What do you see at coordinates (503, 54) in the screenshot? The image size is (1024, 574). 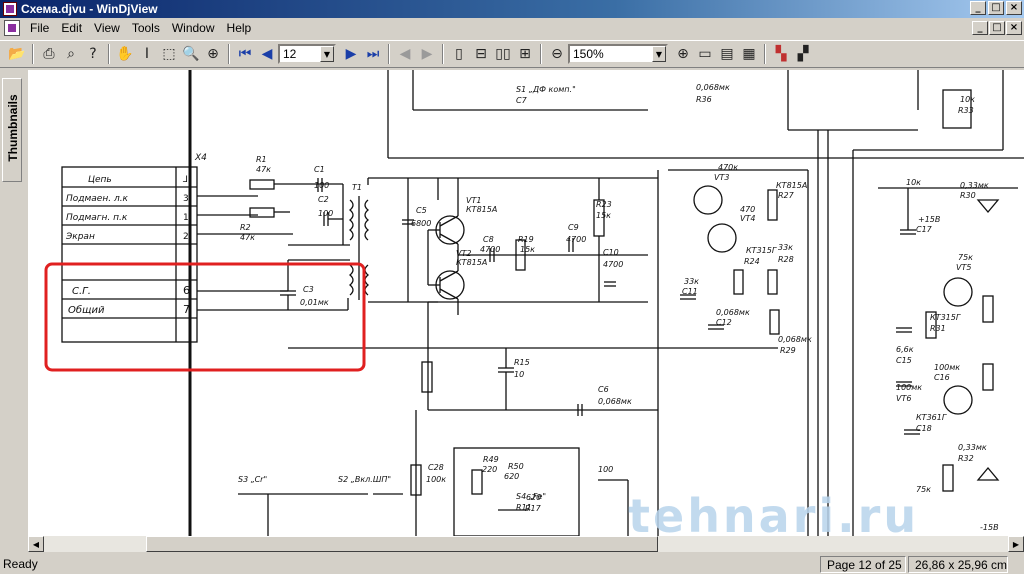 I see `facing-icon: ▯▯` at bounding box center [503, 54].